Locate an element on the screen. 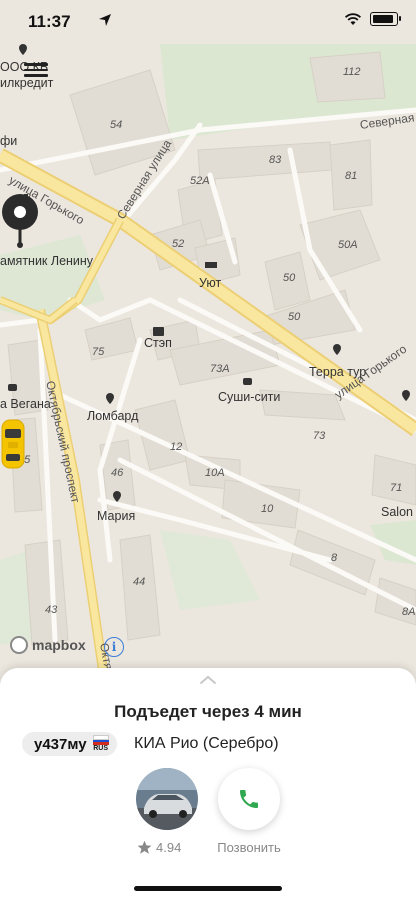  building-number: 52А is located at coordinates (200, 181).